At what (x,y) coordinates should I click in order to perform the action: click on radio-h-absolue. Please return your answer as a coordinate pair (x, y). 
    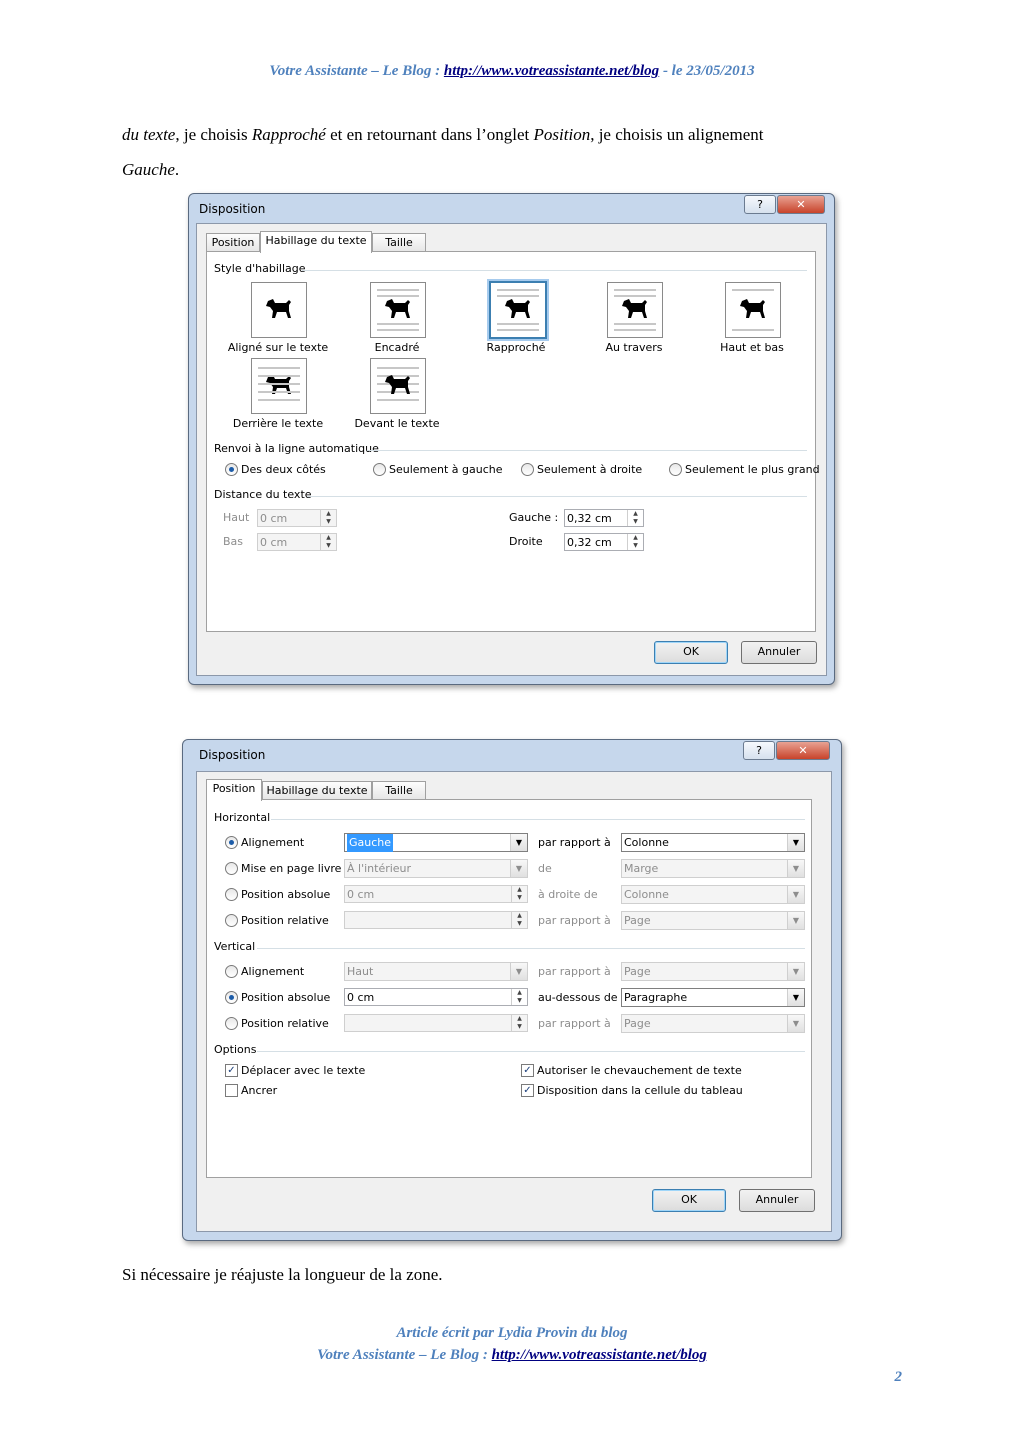
    Looking at the image, I should click on (231, 894).